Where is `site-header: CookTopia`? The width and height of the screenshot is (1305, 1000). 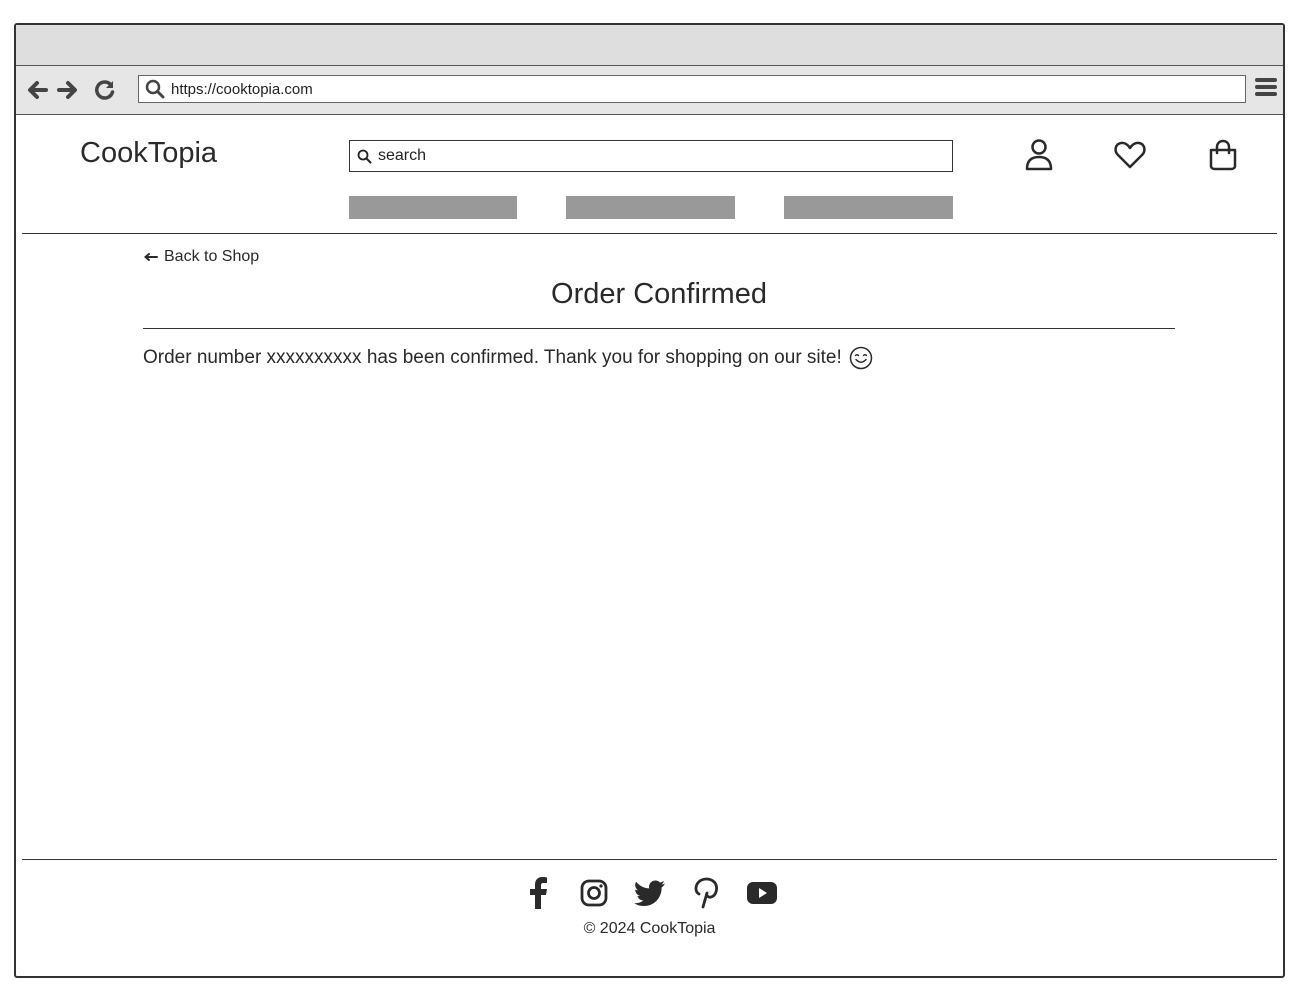 site-header: CookTopia is located at coordinates (649, 174).